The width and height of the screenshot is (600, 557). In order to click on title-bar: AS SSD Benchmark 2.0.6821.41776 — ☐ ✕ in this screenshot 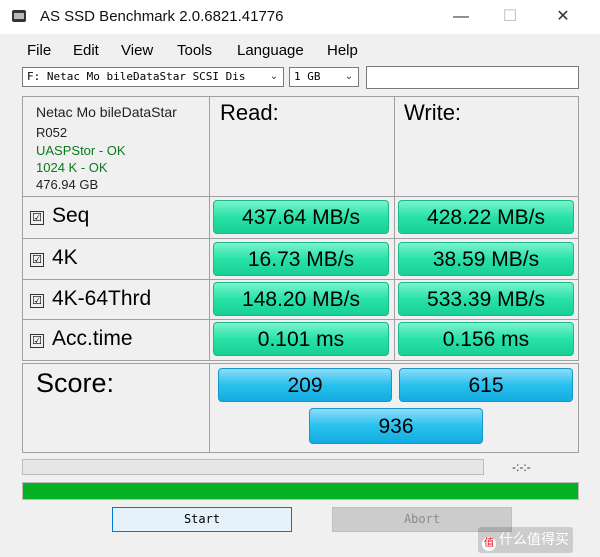, I will do `click(300, 17)`.